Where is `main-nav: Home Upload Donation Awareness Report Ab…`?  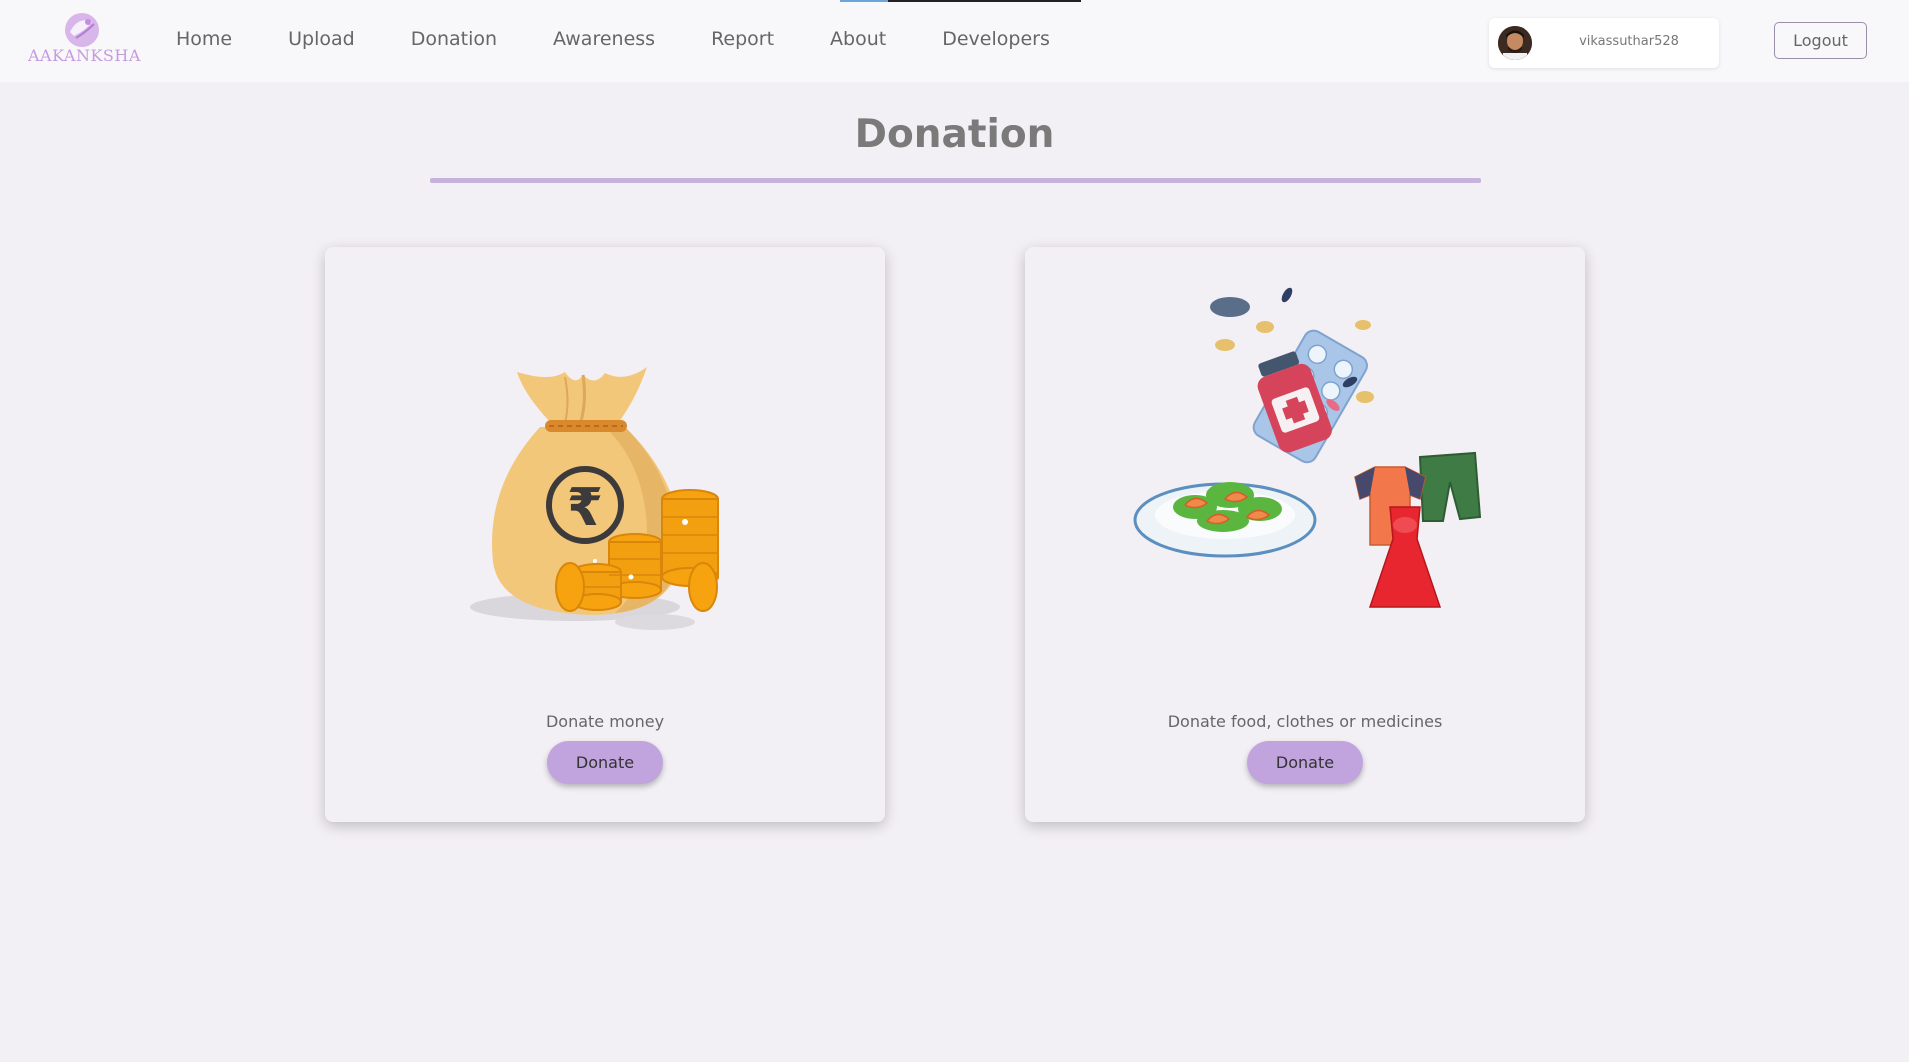 main-nav: Home Upload Donation Awareness Report Ab… is located at coordinates (641, 43).